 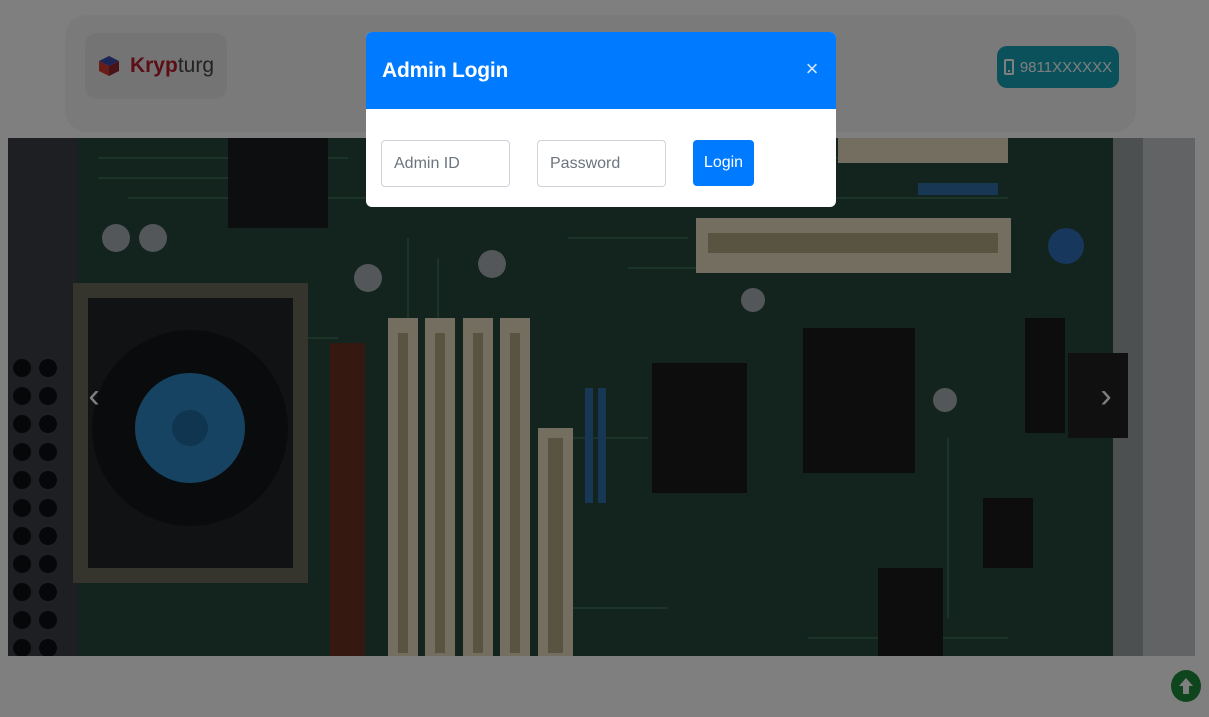 I want to click on modal-header: Admin Login ×, so click(x=601, y=70).